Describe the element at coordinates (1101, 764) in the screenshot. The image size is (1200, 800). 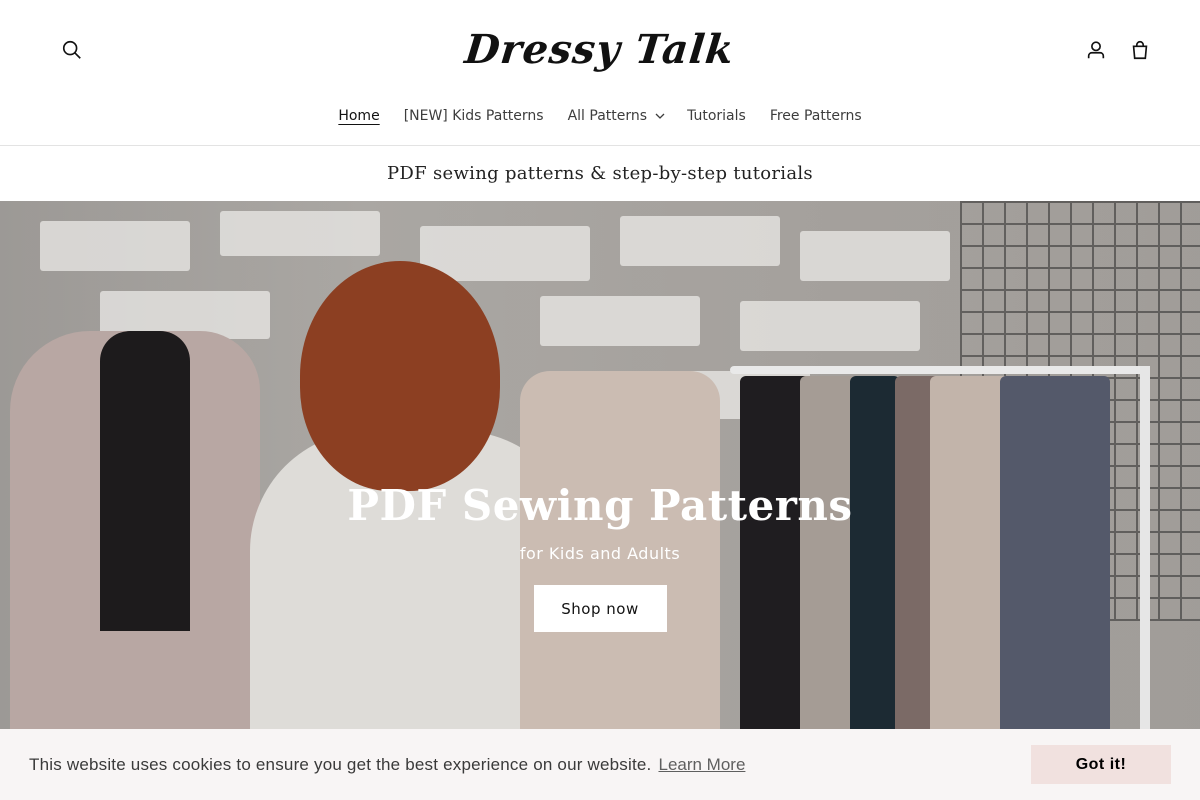
I see `accept-cookies-button: Got it!` at that location.